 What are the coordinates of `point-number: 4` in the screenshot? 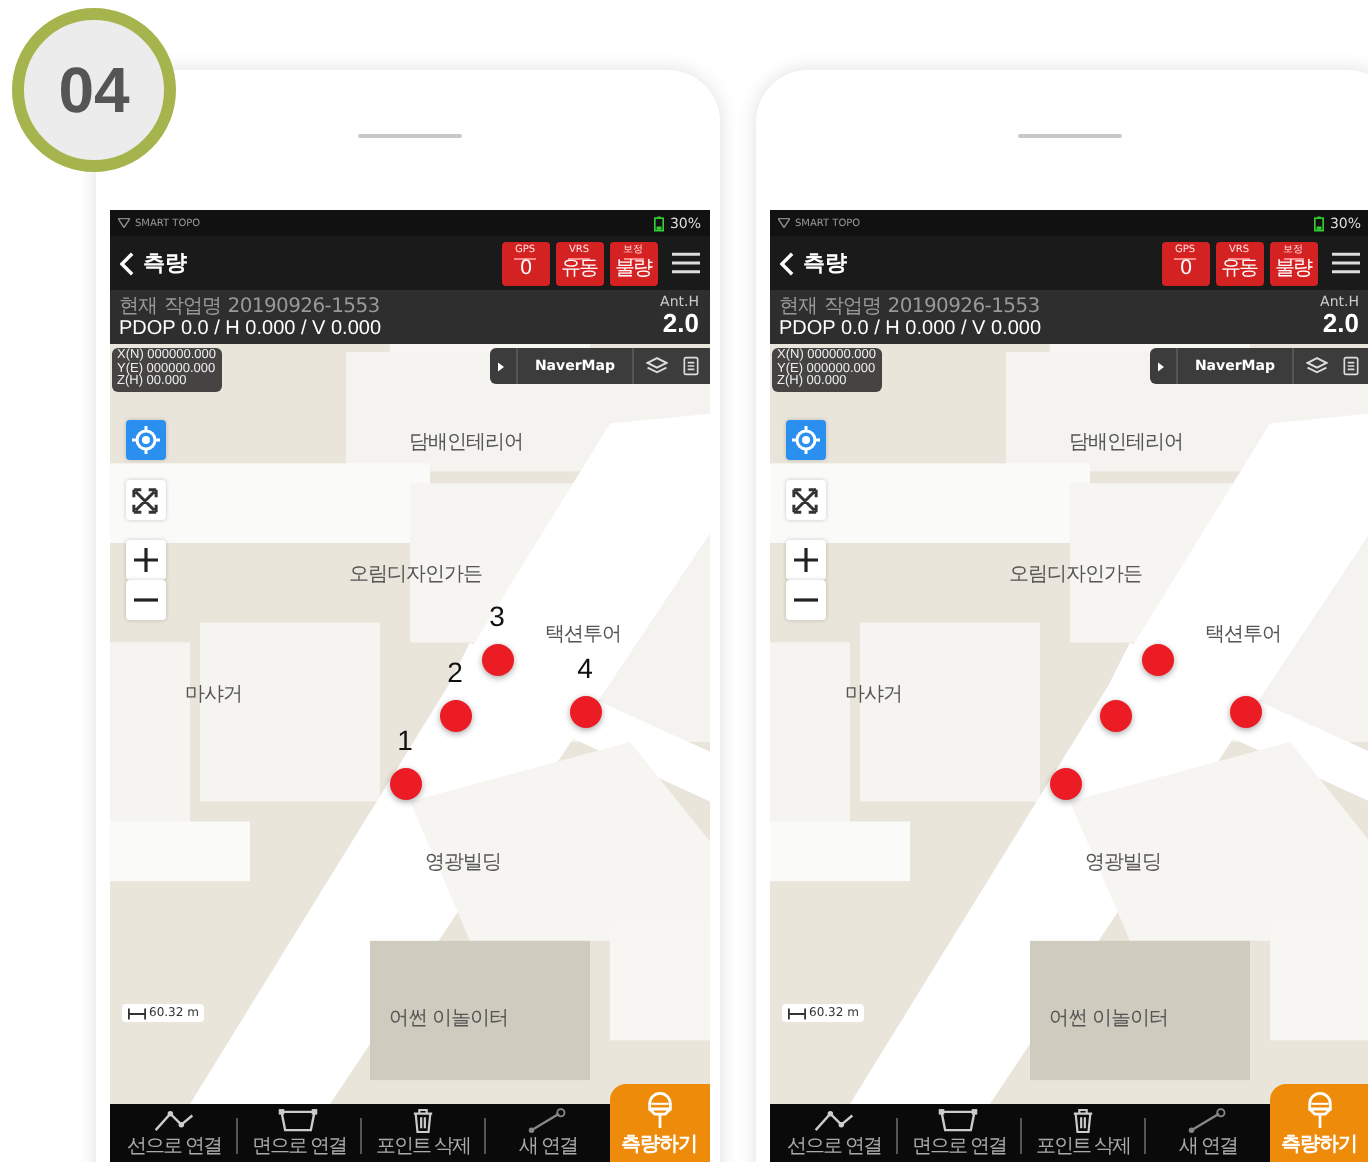 It's located at (585, 668).